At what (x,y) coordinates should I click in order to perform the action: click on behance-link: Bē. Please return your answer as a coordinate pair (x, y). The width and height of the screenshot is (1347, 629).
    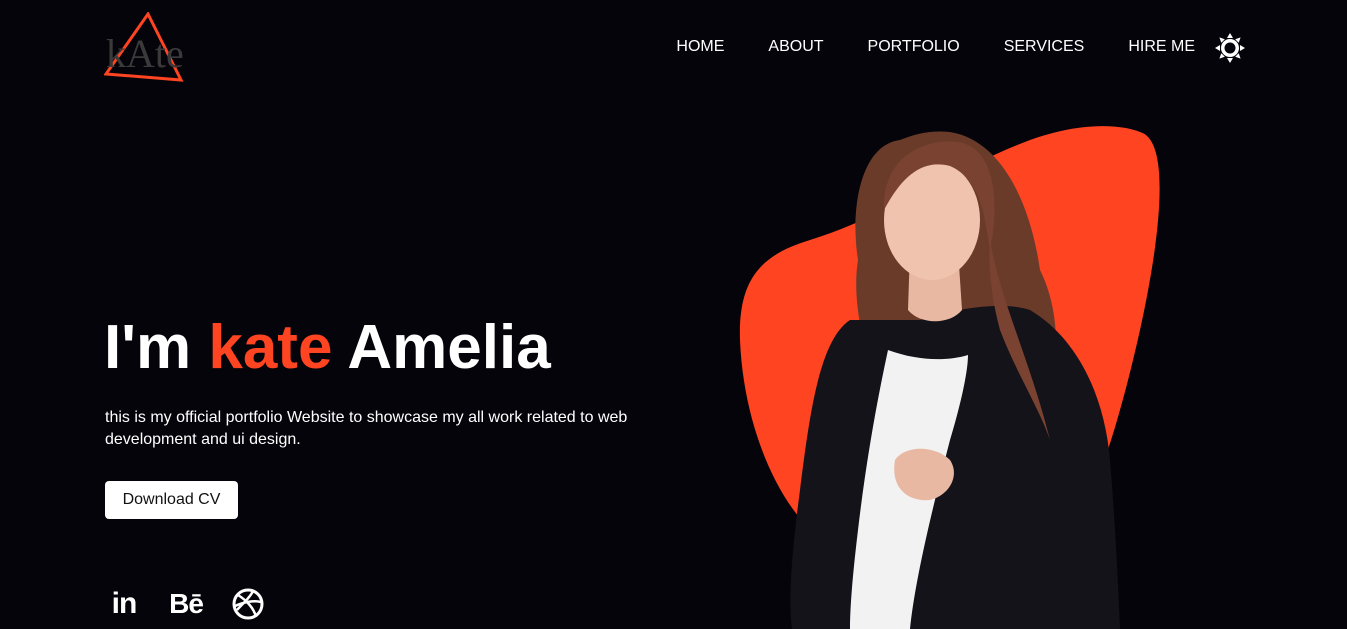
    Looking at the image, I should click on (186, 604).